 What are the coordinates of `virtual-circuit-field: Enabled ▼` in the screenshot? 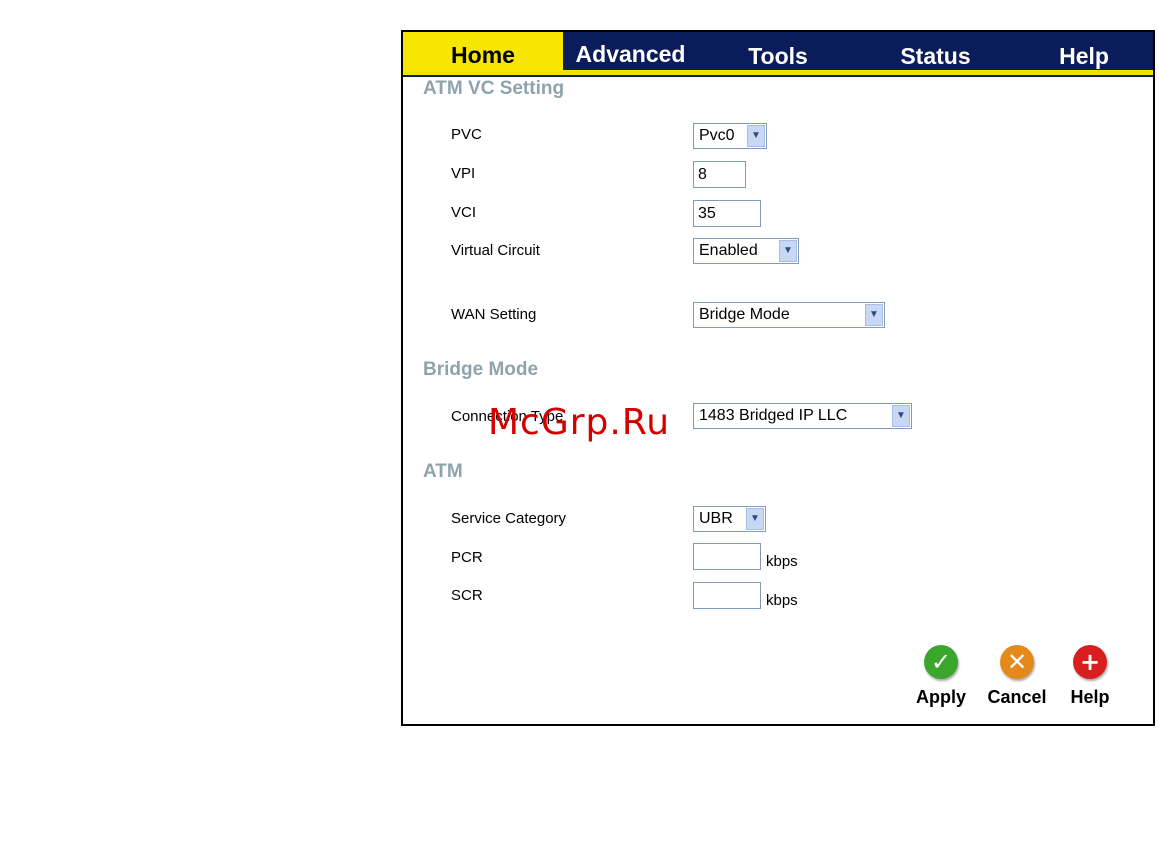 It's located at (746, 251).